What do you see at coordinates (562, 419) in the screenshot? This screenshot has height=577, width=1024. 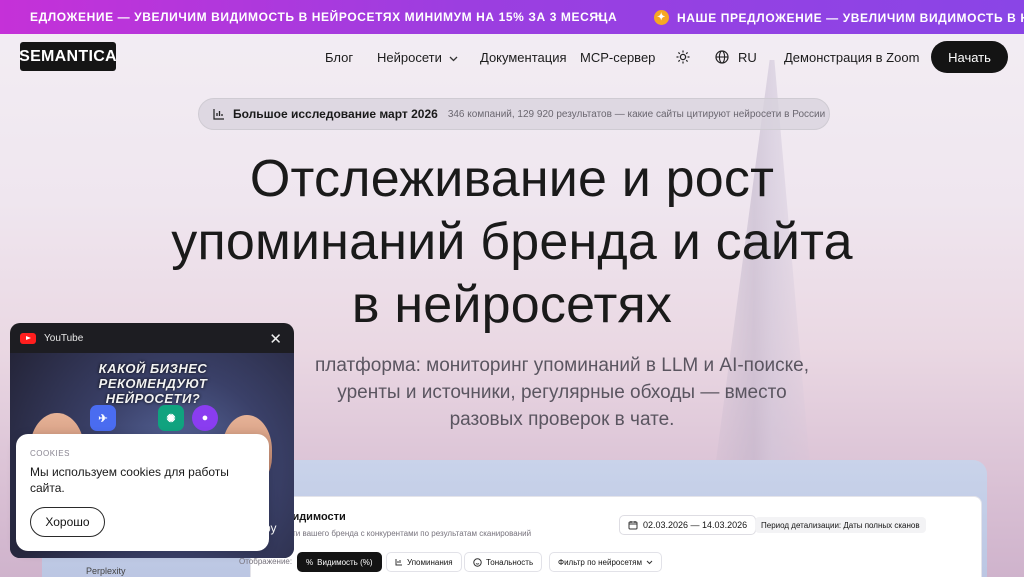 I see `lead-line-3: разовых проверок в чате.` at bounding box center [562, 419].